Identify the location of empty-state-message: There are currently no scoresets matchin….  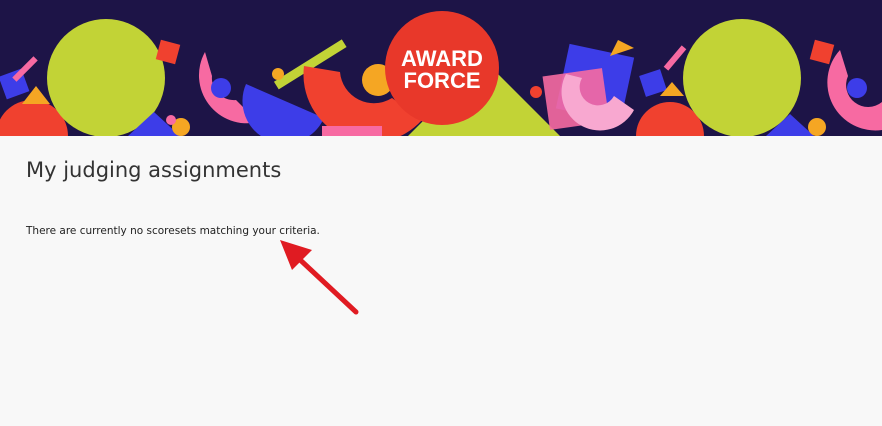
(173, 231).